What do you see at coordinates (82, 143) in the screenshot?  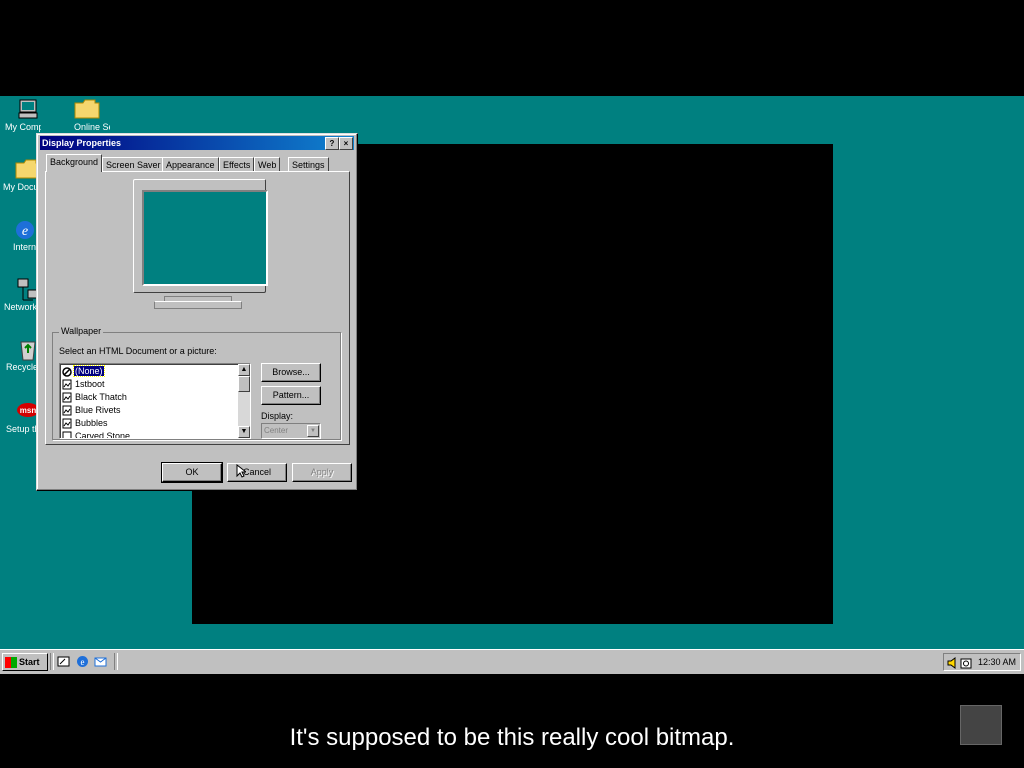 I see `dialog-title: Display Properties` at bounding box center [82, 143].